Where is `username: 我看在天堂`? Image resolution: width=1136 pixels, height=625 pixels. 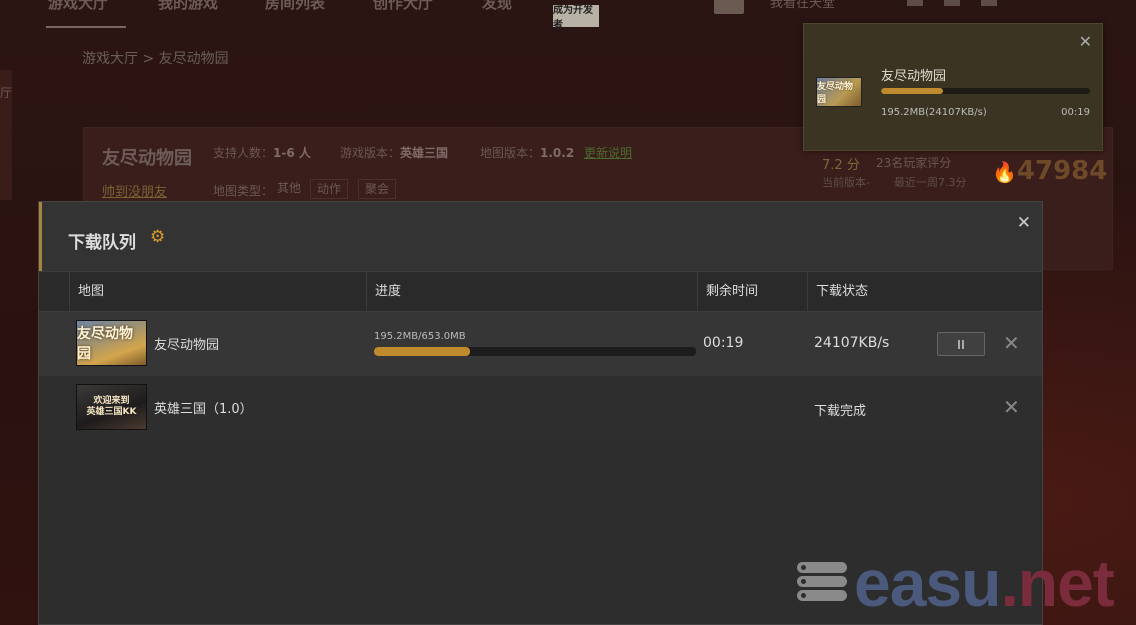
username: 我看在天堂 is located at coordinates (802, 5).